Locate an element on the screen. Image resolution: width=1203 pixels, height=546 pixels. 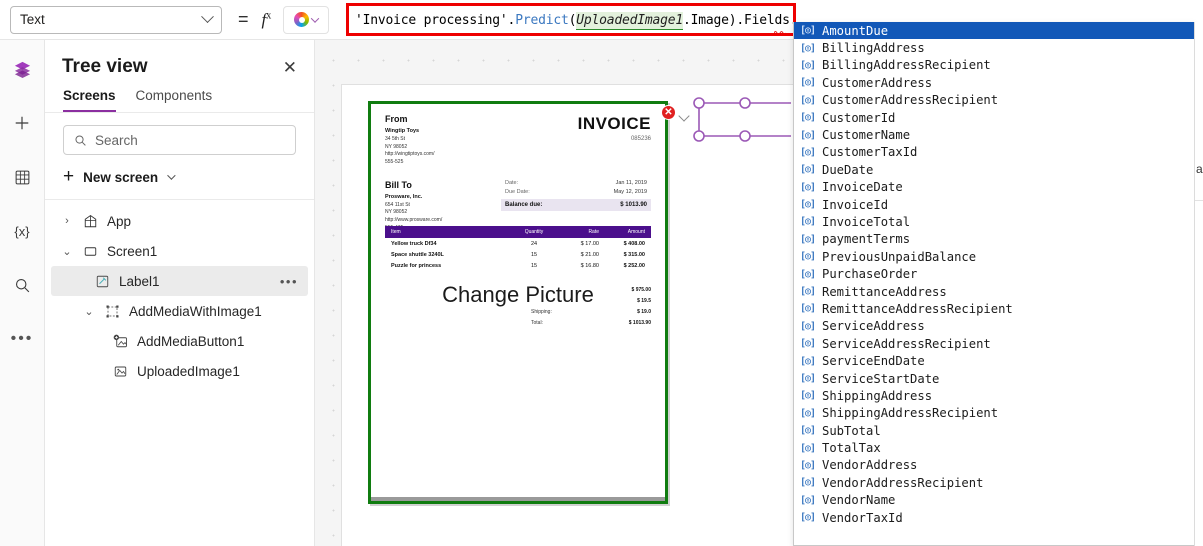
column-header-rate: Rate is located at coordinates (593, 232).